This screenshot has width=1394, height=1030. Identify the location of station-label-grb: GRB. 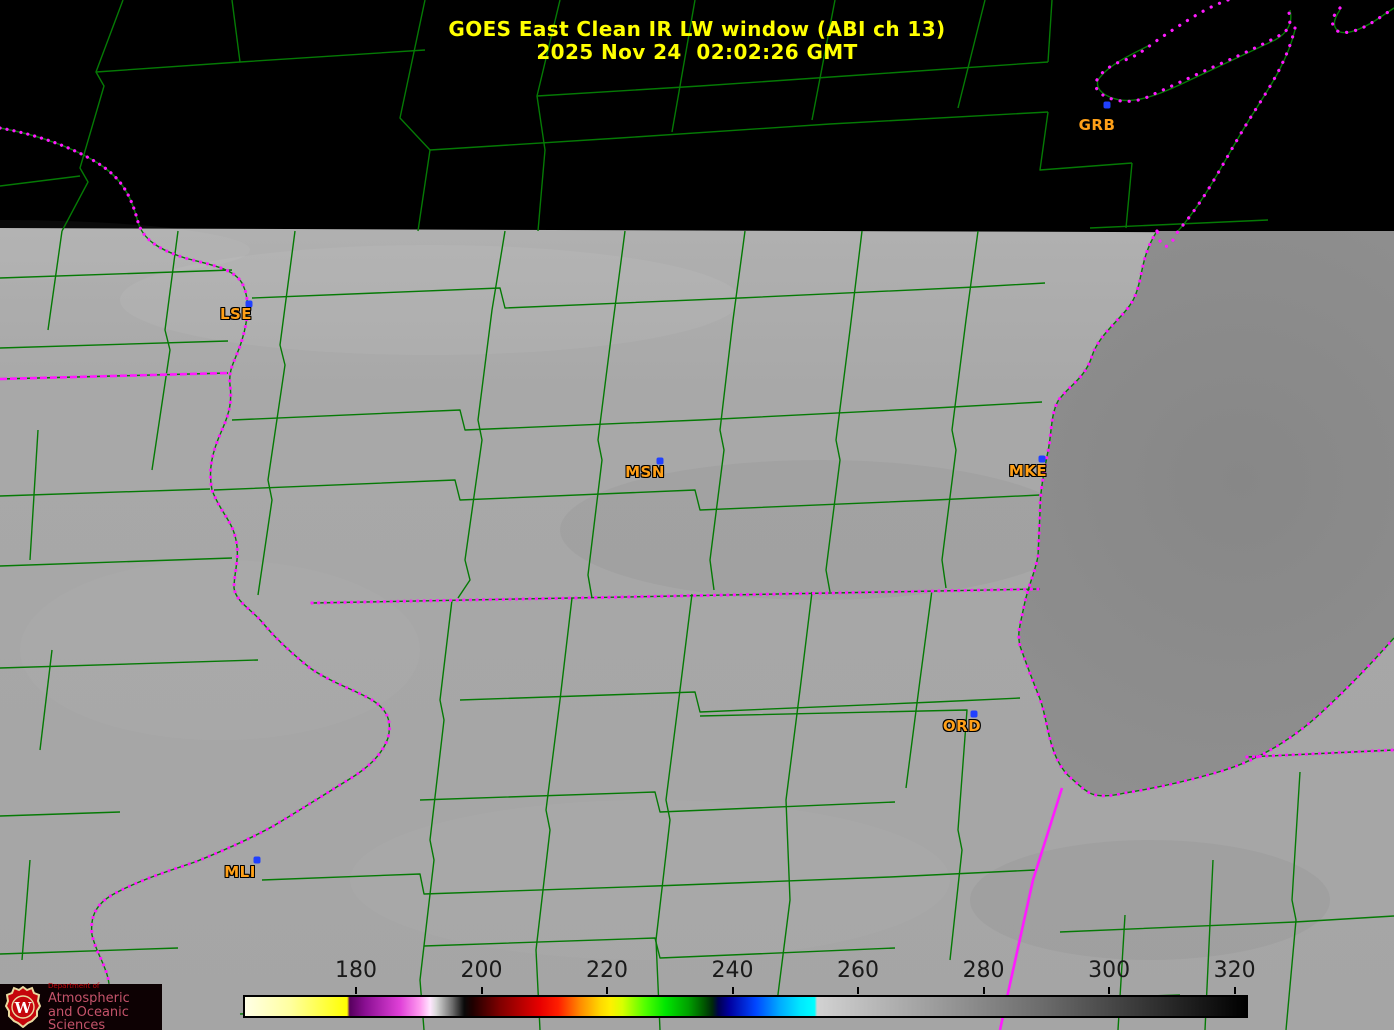
(1097, 125).